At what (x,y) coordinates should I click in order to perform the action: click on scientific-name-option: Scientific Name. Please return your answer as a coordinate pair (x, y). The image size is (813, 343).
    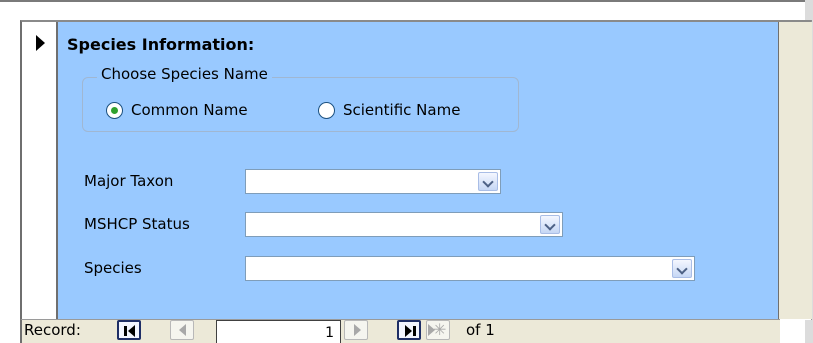
    Looking at the image, I should click on (389, 110).